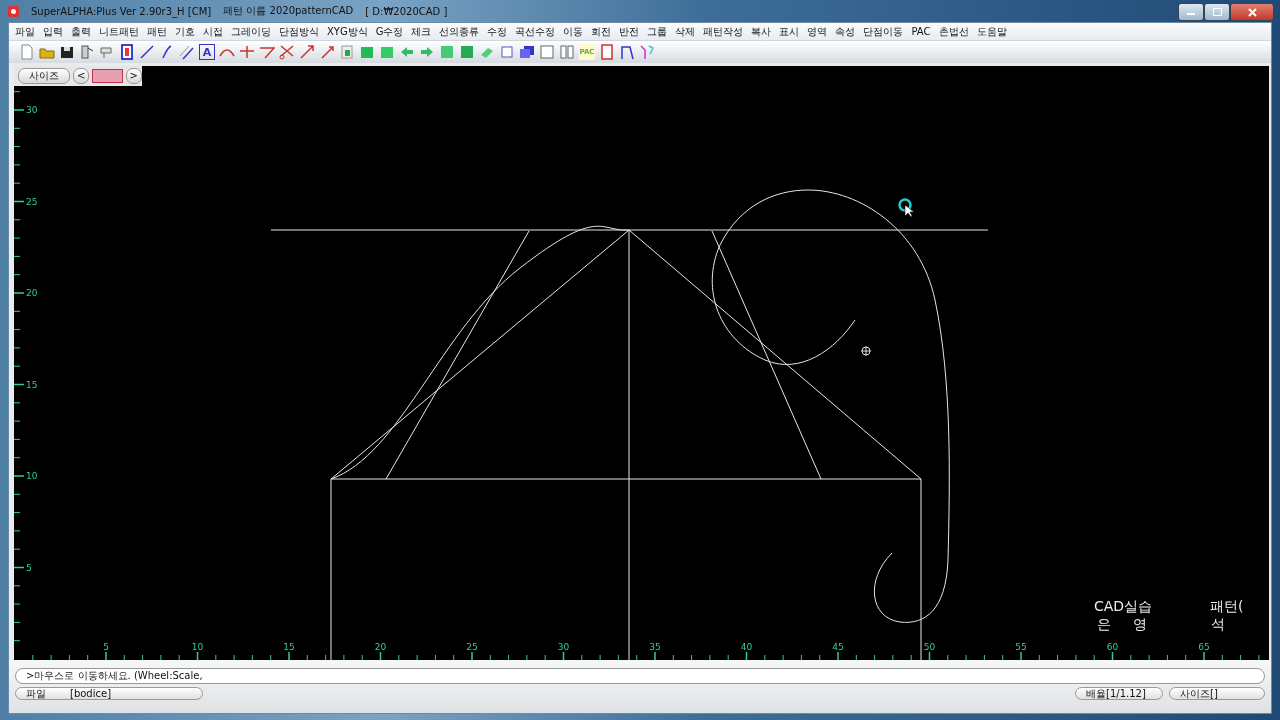  Describe the element at coordinates (866, 351) in the screenshot. I see `crosshair-icon` at that location.